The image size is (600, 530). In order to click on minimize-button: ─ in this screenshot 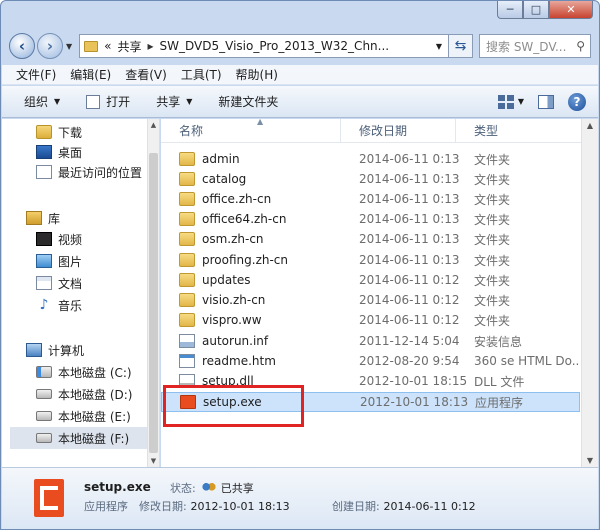, I will do `click(510, 10)`.